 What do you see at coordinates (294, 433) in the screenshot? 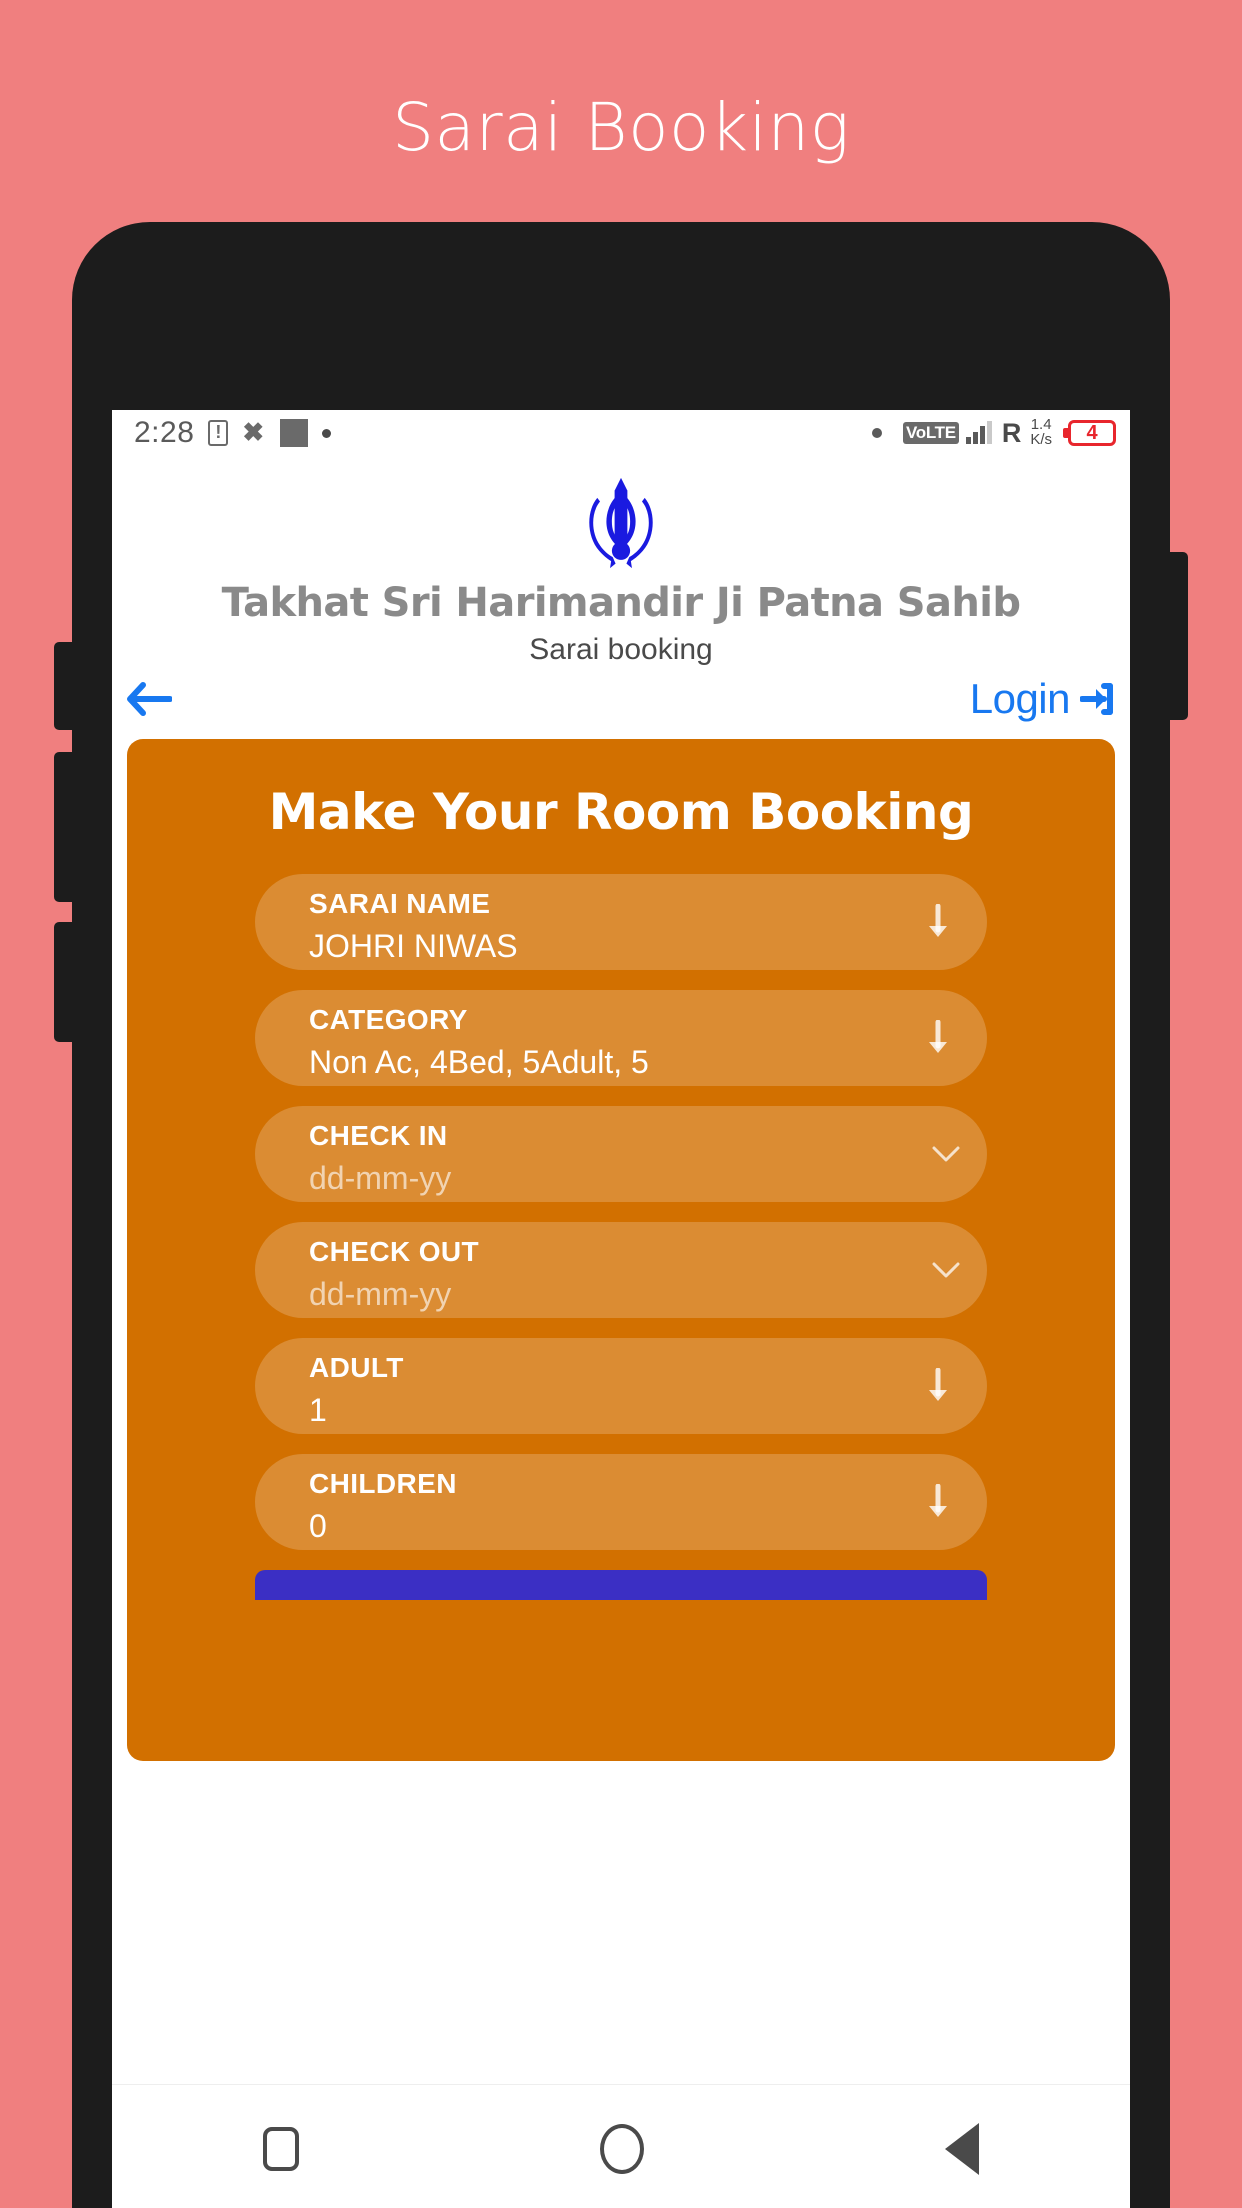
I see `square-icon` at bounding box center [294, 433].